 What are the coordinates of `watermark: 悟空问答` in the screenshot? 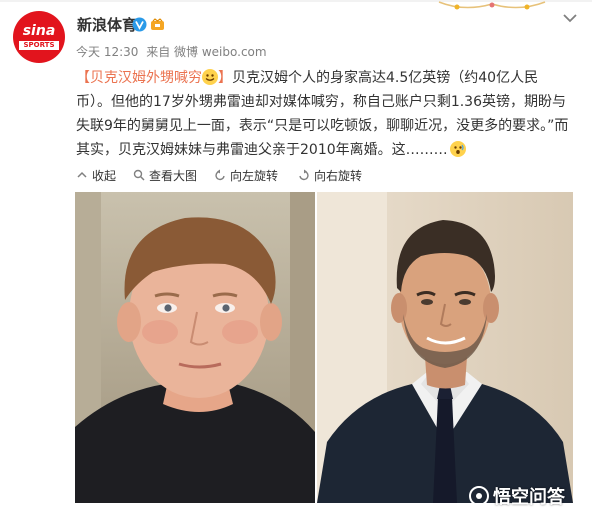 It's located at (516, 496).